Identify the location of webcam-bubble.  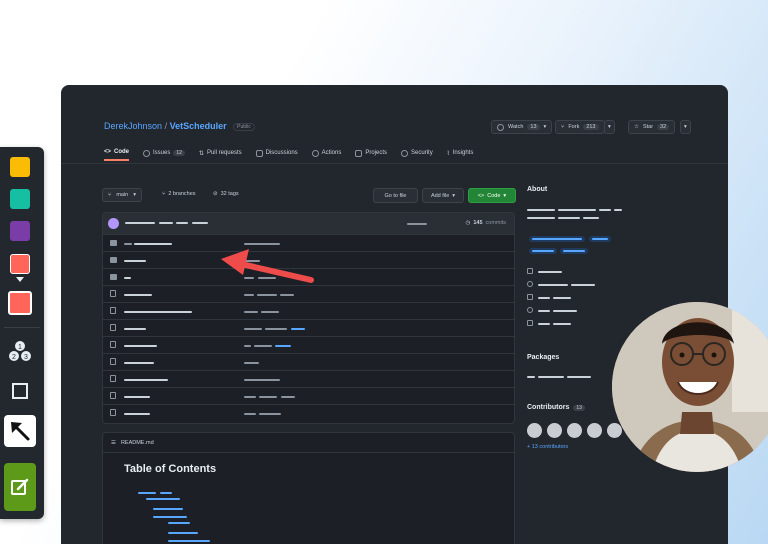
(690, 387).